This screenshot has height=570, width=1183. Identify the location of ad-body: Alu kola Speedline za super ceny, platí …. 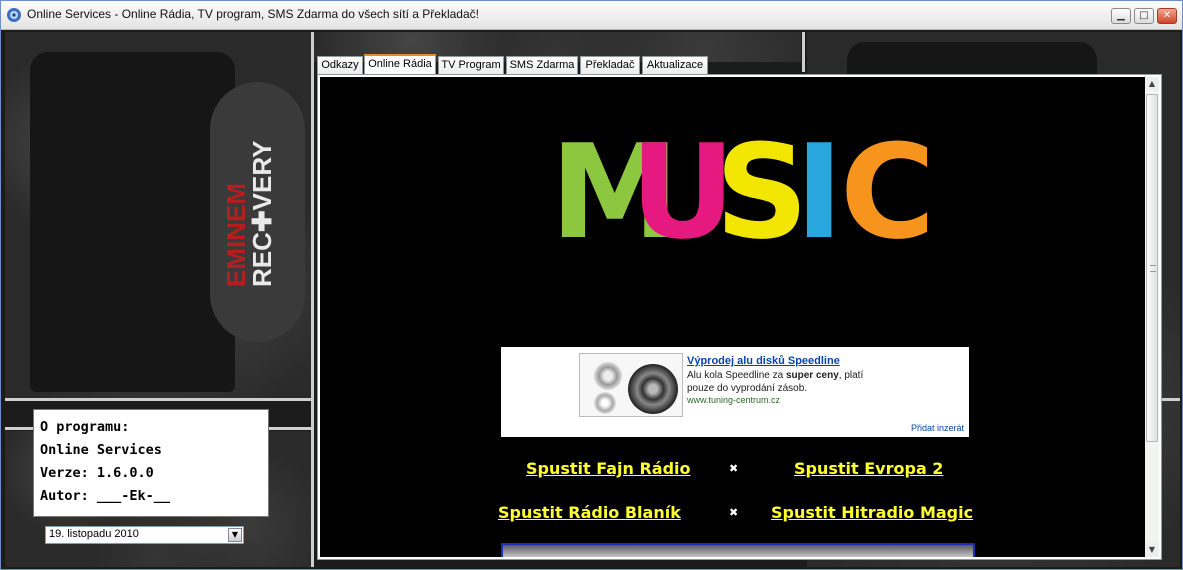
(787, 382).